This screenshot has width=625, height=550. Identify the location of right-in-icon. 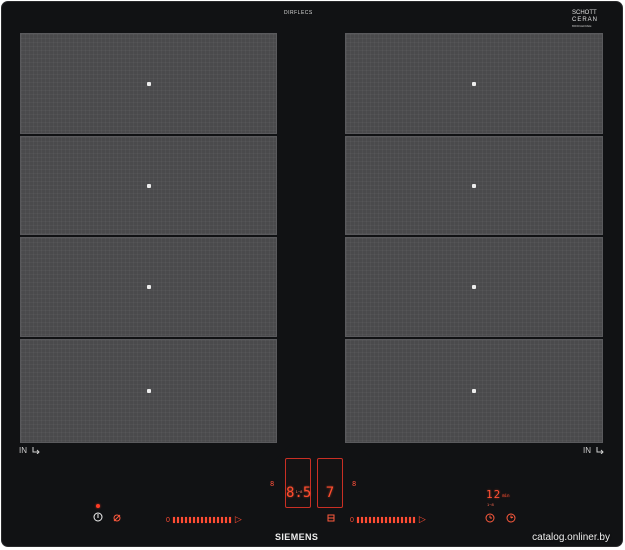
(600, 450).